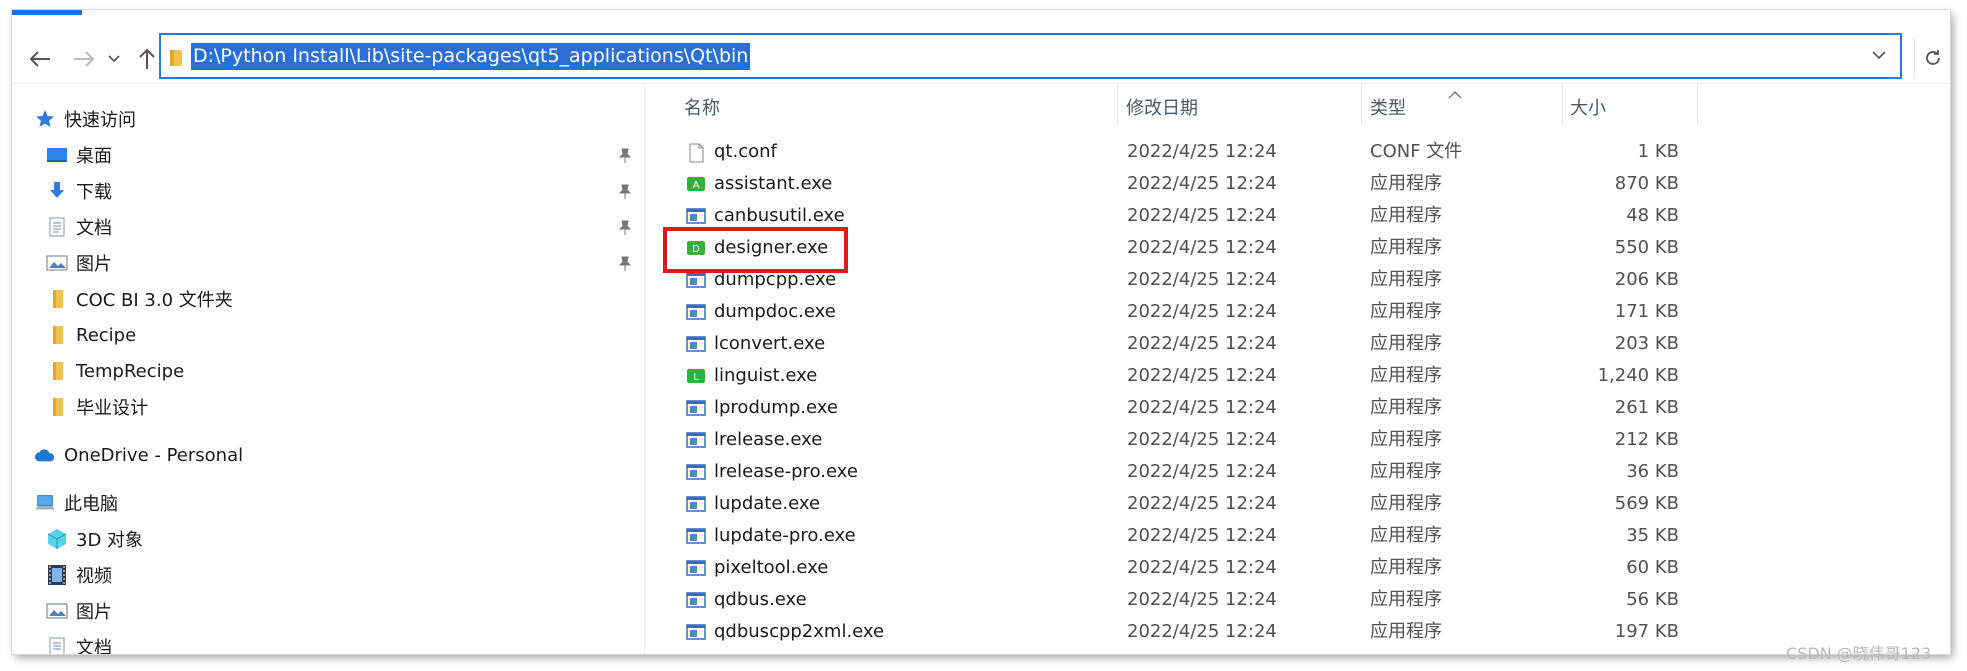 The image size is (1967, 671). Describe the element at coordinates (115, 371) in the screenshot. I see `sidebar-item-folder: TempRecipe` at that location.